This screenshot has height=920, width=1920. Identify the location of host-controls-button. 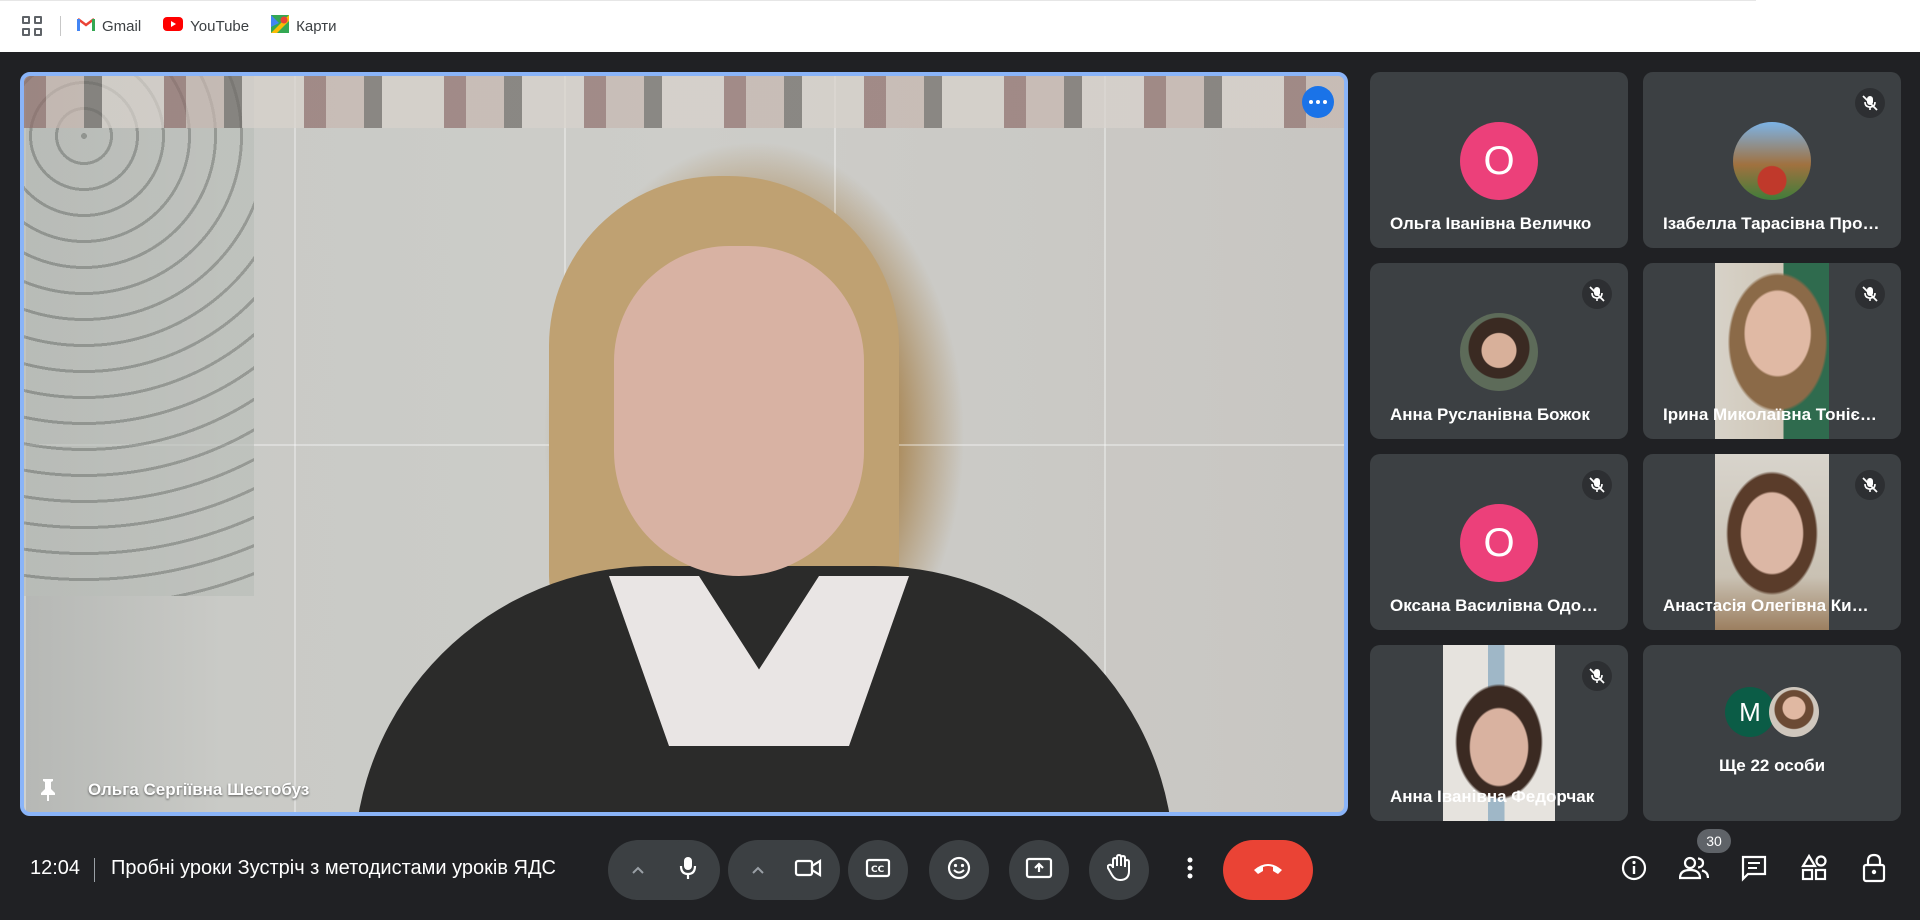
(1874, 870).